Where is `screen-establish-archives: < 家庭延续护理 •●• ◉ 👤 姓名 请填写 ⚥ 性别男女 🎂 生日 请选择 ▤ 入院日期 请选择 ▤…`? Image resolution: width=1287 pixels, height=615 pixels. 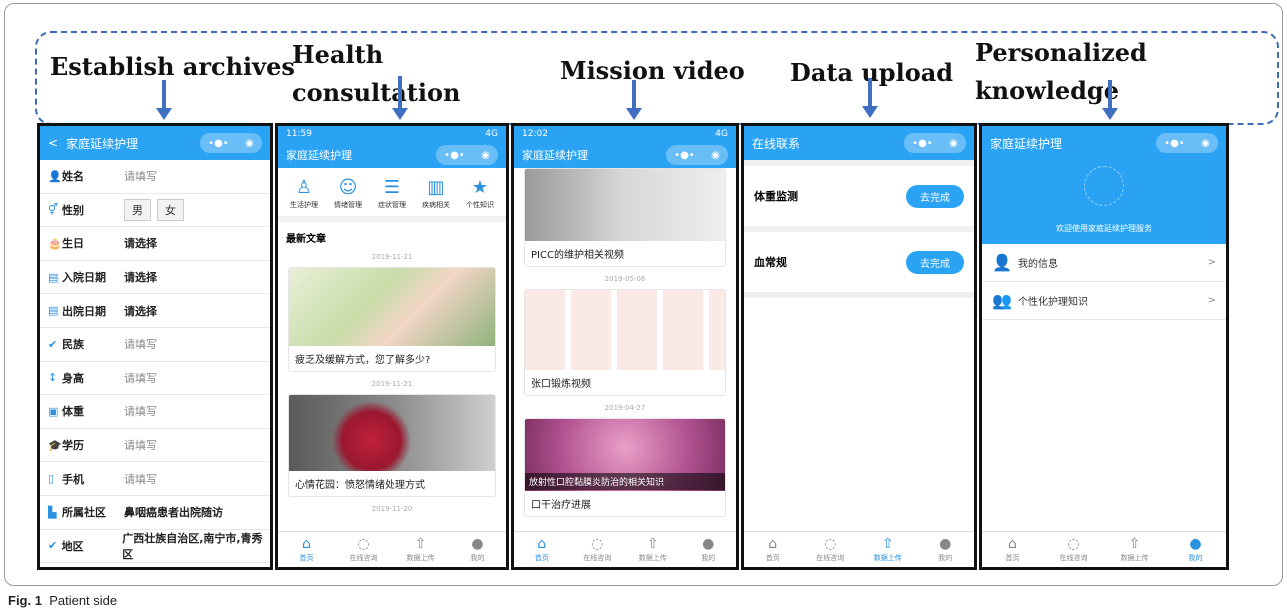 screen-establish-archives: < 家庭延续护理 •●• ◉ 👤 姓名 请填写 ⚥ 性别男女 🎂 生日 请选择 ▤ 入院日期 请选择 ▤… is located at coordinates (155, 346).